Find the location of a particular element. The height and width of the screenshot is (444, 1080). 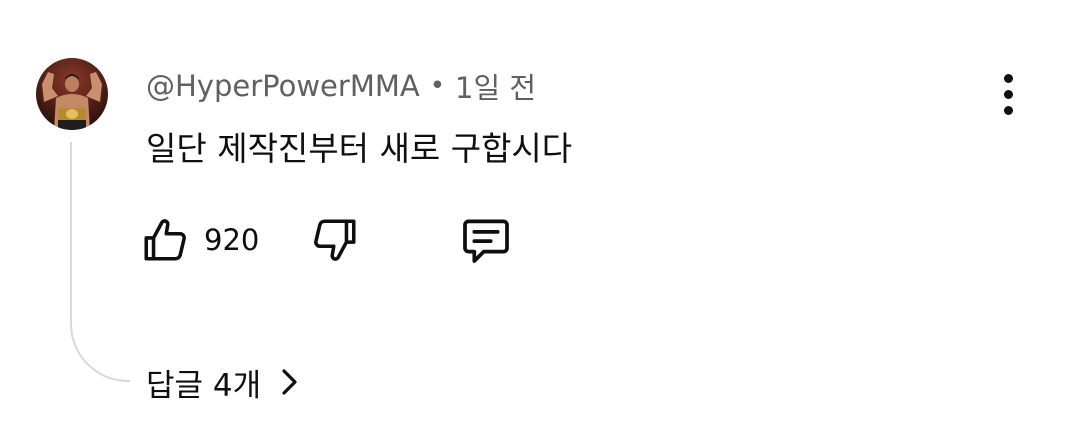

view-replies-button: 답글 4개 is located at coordinates (223, 382).